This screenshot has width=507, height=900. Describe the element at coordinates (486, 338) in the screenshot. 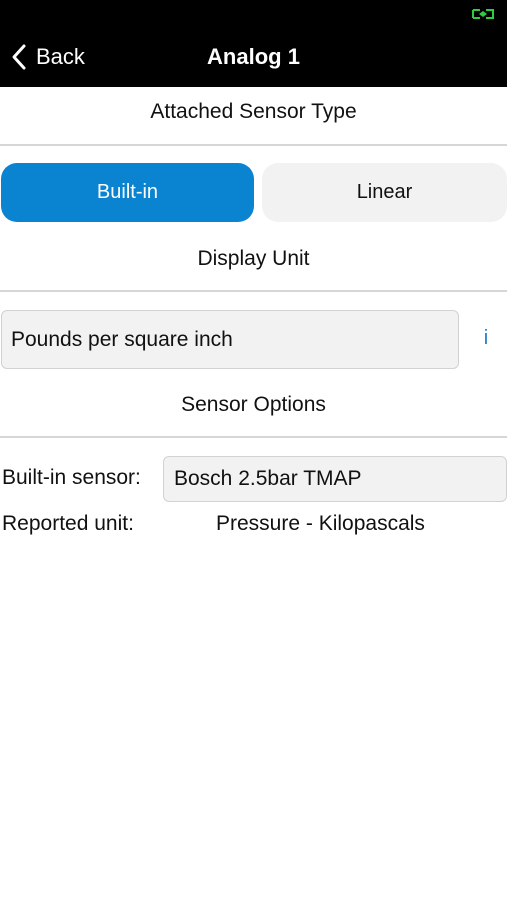

I see `info-button: i` at that location.